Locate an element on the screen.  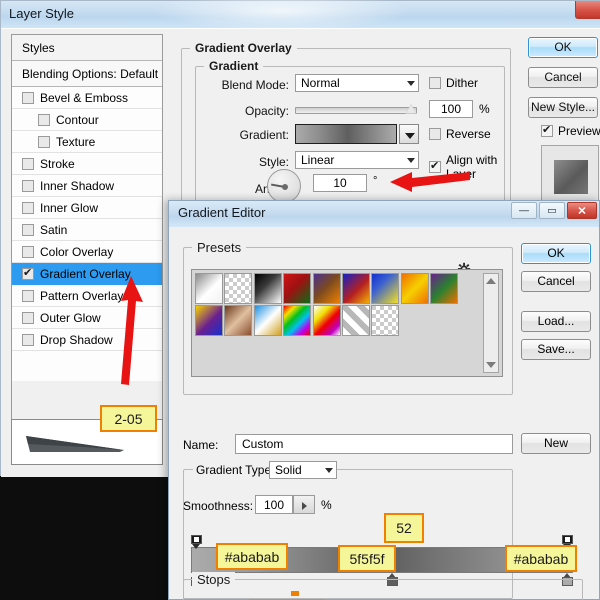
gradient-picker-dropdown is located at coordinates (409, 134).